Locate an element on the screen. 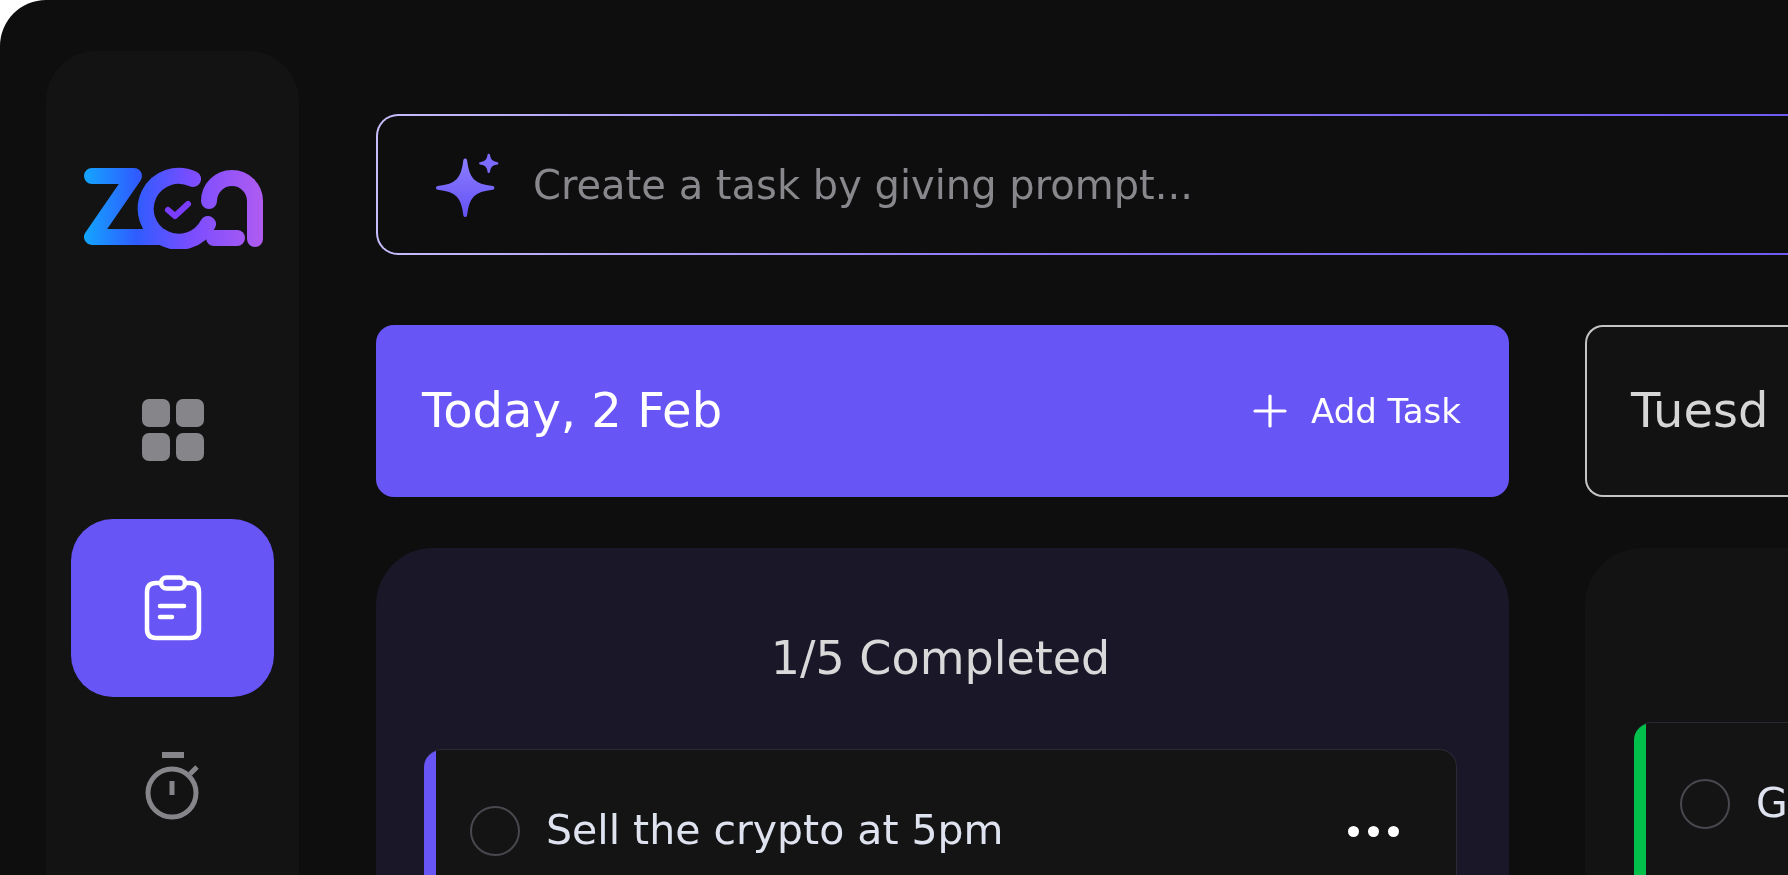  column-title: Tuesd is located at coordinates (1700, 411).